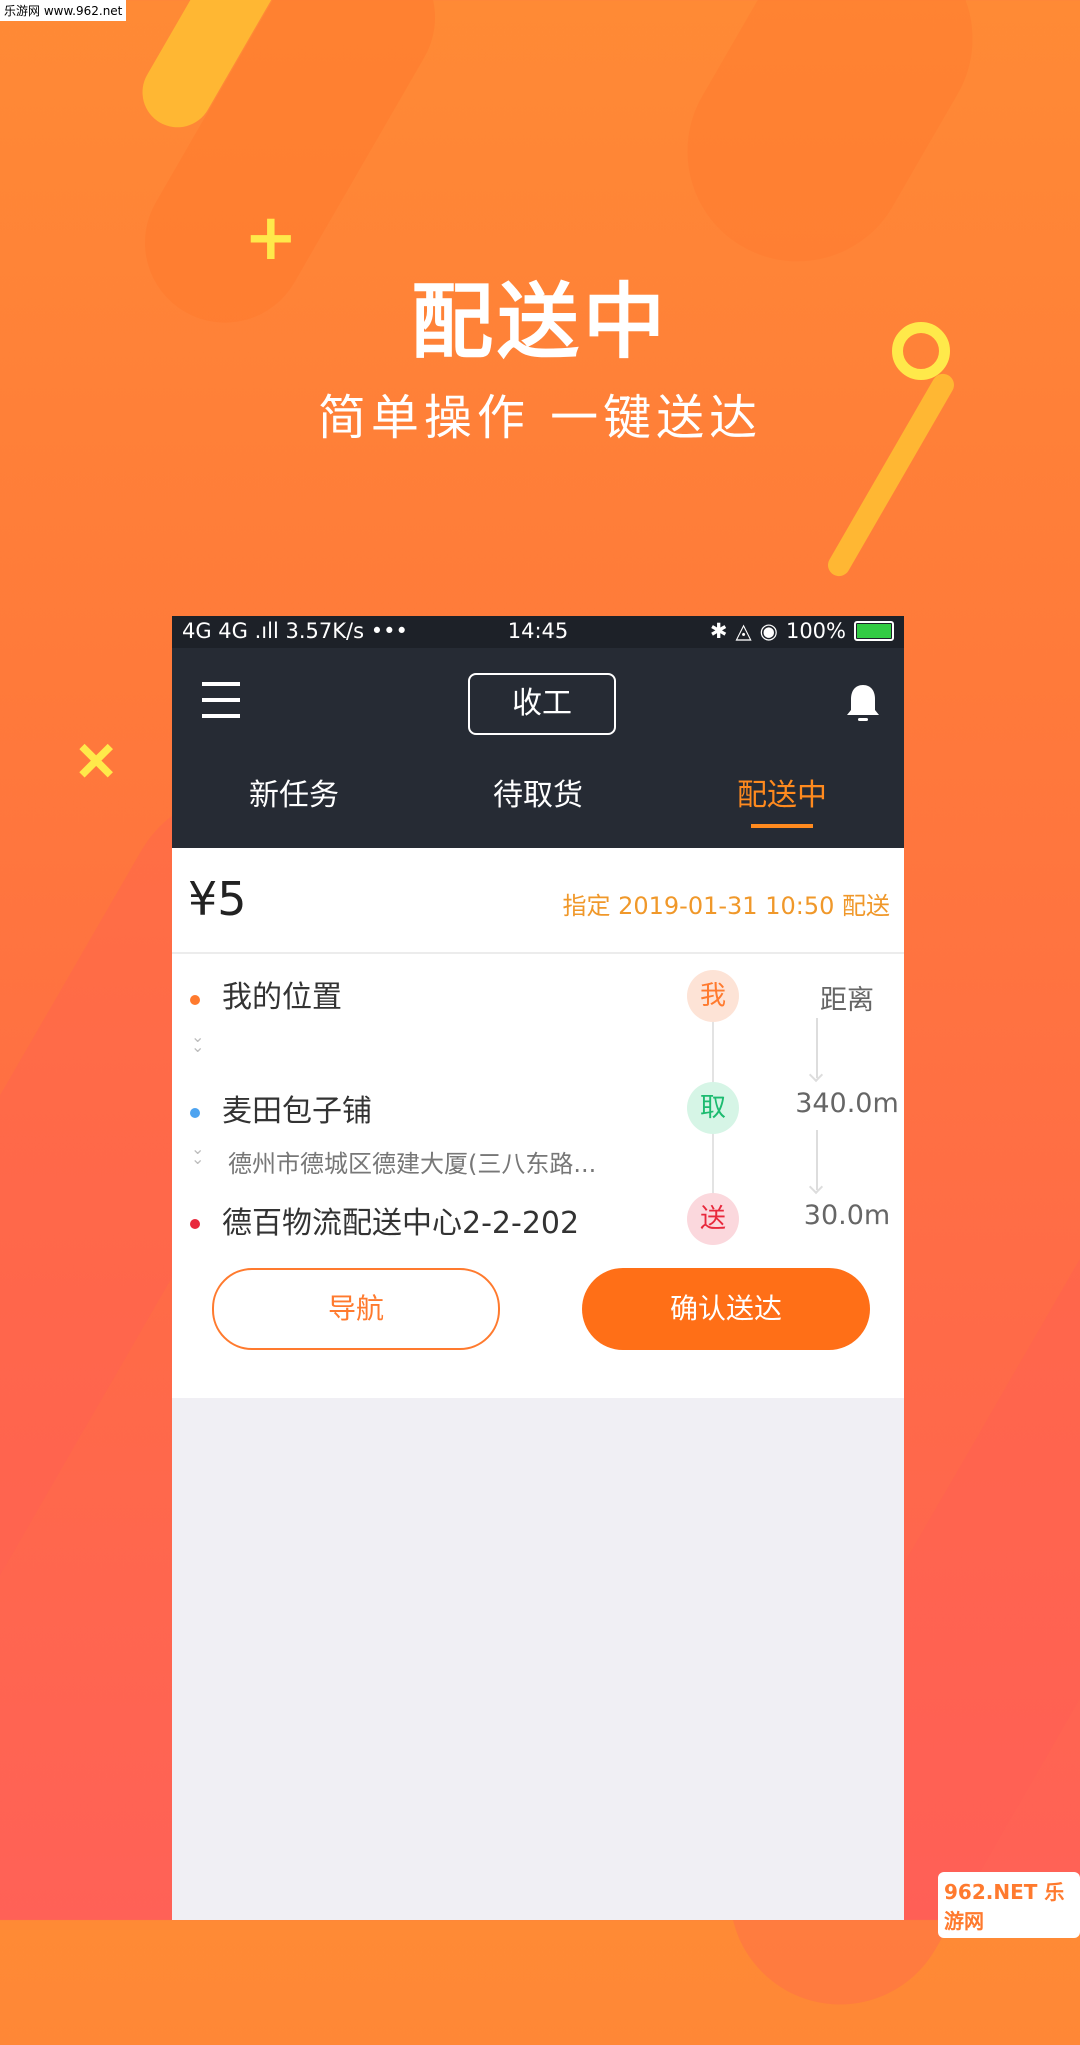 The width and height of the screenshot is (1080, 2045). What do you see at coordinates (713, 1219) in the screenshot?
I see `delivery-badge: 送` at bounding box center [713, 1219].